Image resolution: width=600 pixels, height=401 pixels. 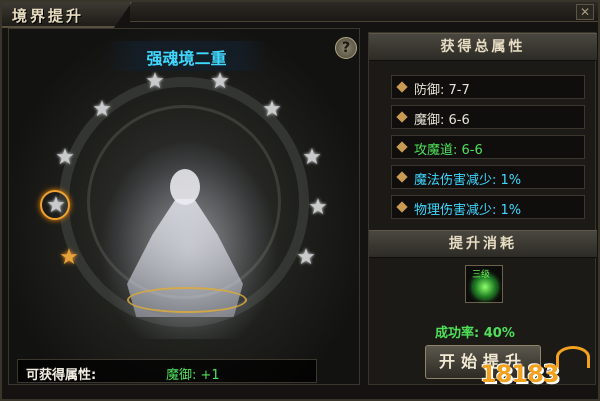 What do you see at coordinates (488, 117) in the screenshot?
I see `attribute-row: 魔御: 6-6` at bounding box center [488, 117].